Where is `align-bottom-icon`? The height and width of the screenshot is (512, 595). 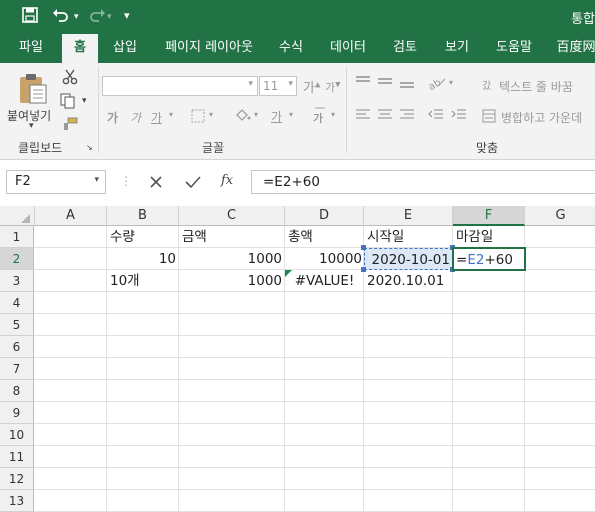 align-bottom-icon is located at coordinates (407, 82).